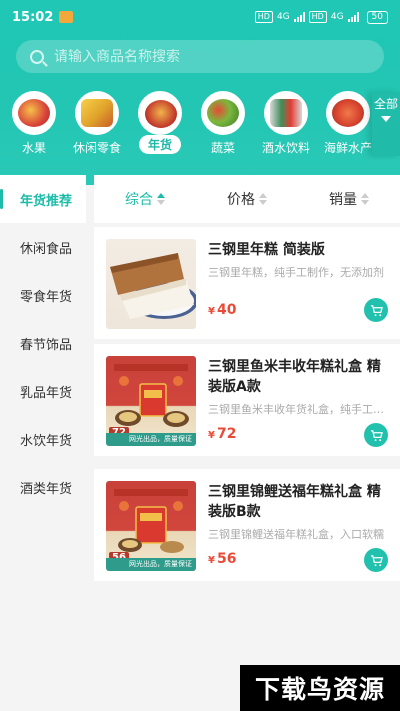  I want to click on sort-label: 销量, so click(343, 200).